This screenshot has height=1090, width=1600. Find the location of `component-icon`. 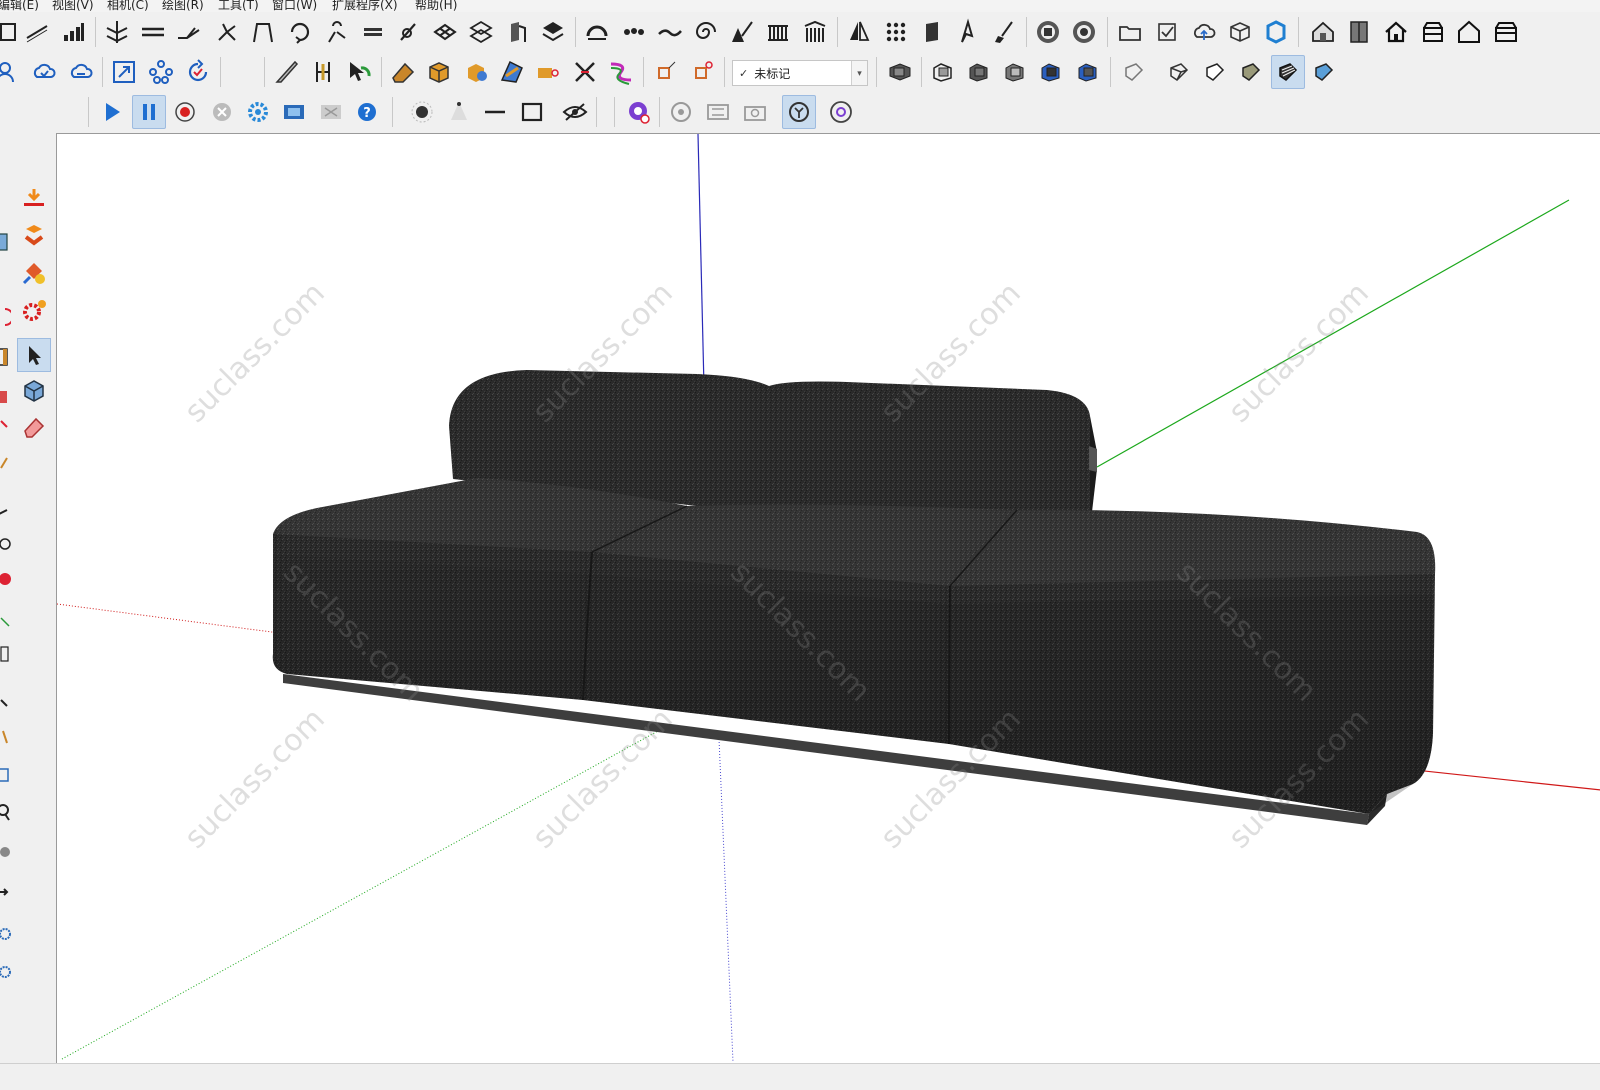

component-icon is located at coordinates (34, 391).